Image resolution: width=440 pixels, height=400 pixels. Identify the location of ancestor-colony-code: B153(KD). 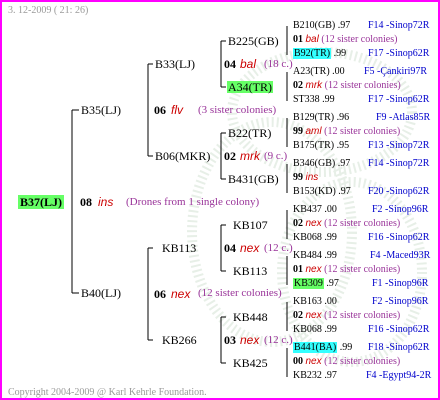
(314, 191).